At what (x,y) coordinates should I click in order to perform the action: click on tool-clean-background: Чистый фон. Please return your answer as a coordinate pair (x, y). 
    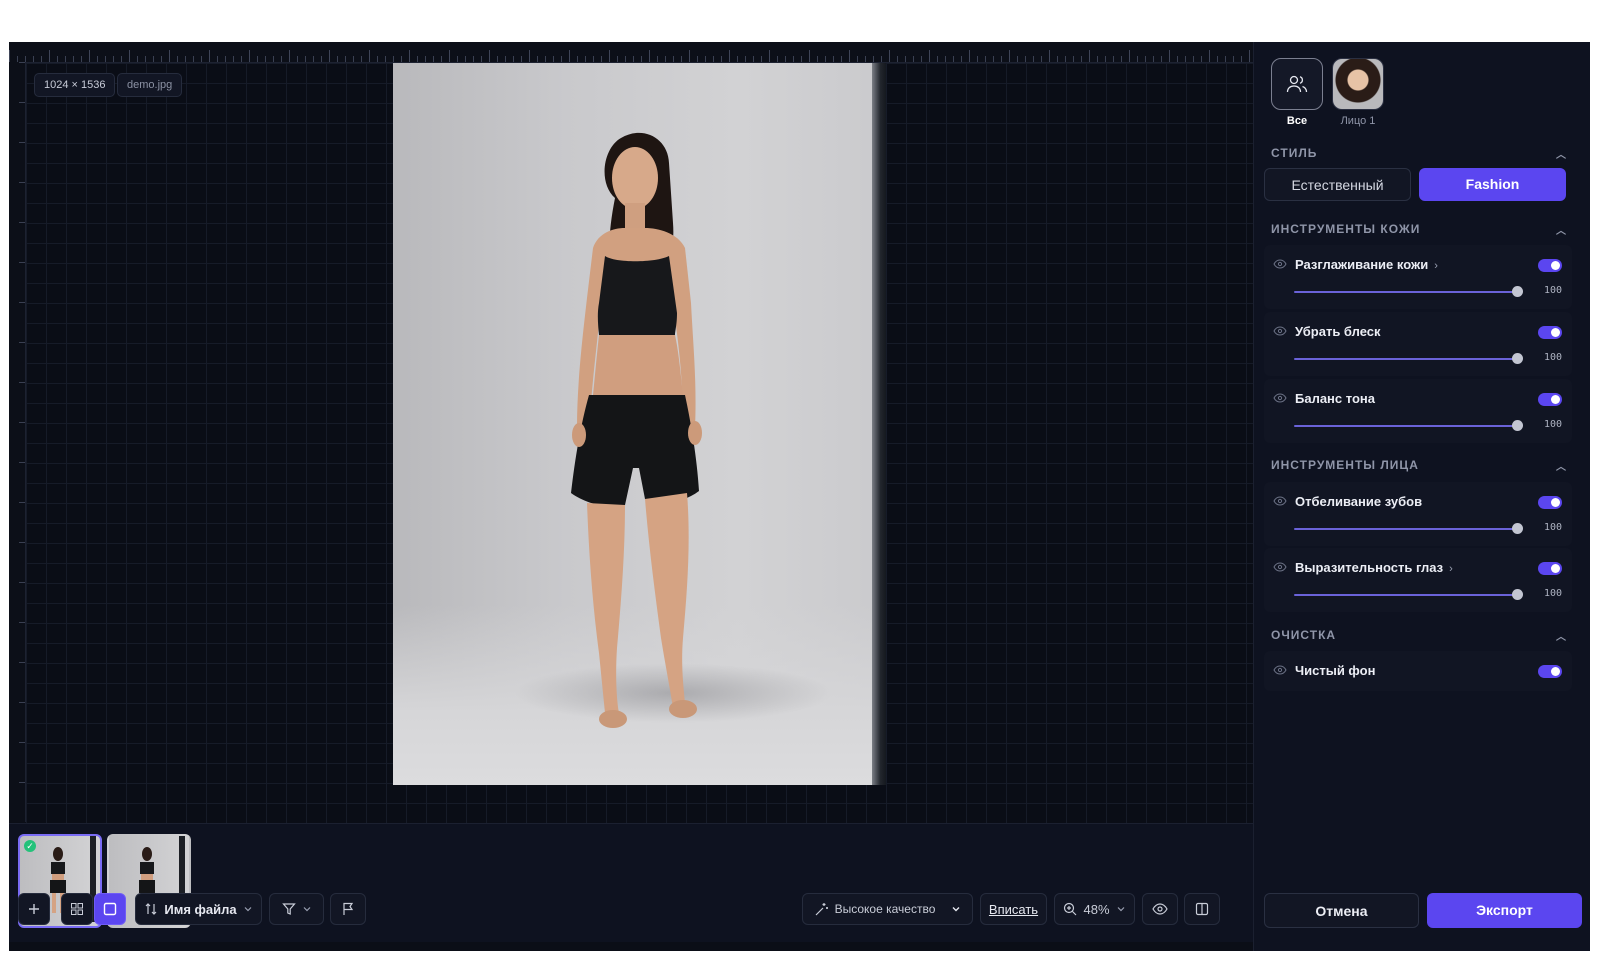
    Looking at the image, I should click on (1418, 671).